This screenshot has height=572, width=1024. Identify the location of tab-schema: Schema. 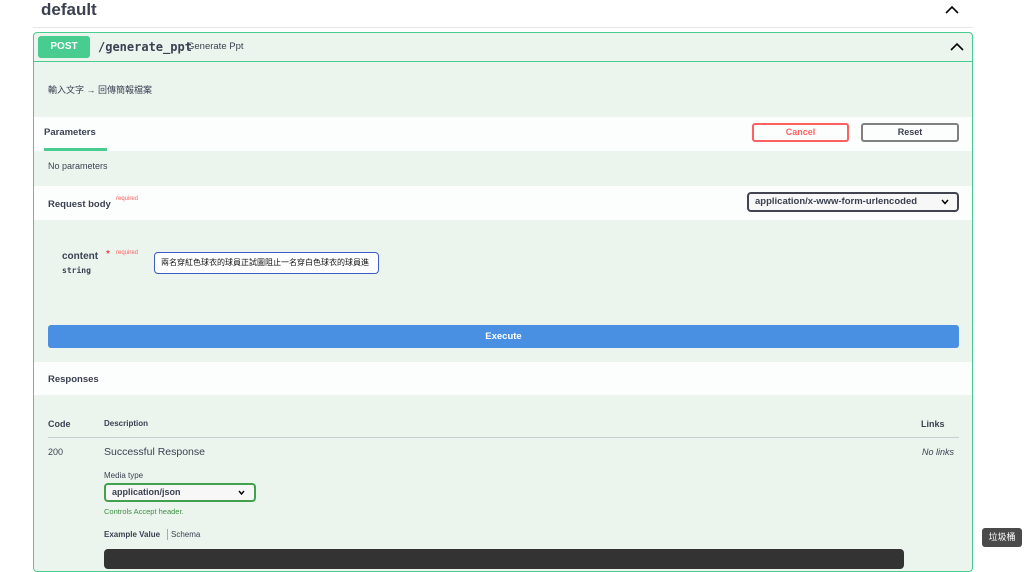
(185, 534).